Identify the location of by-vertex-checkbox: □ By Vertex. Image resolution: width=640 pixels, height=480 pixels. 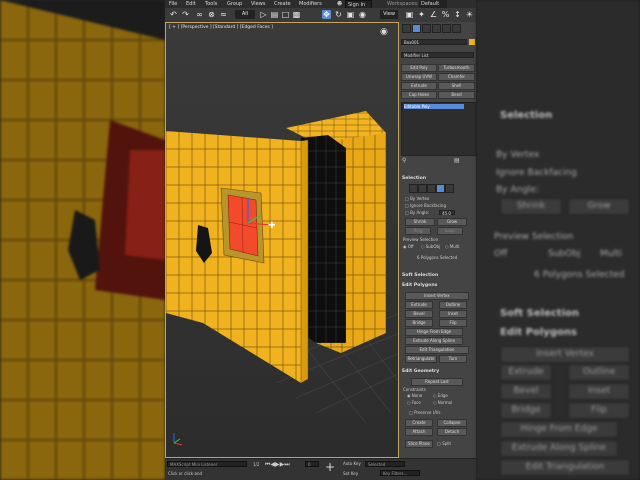
(417, 198).